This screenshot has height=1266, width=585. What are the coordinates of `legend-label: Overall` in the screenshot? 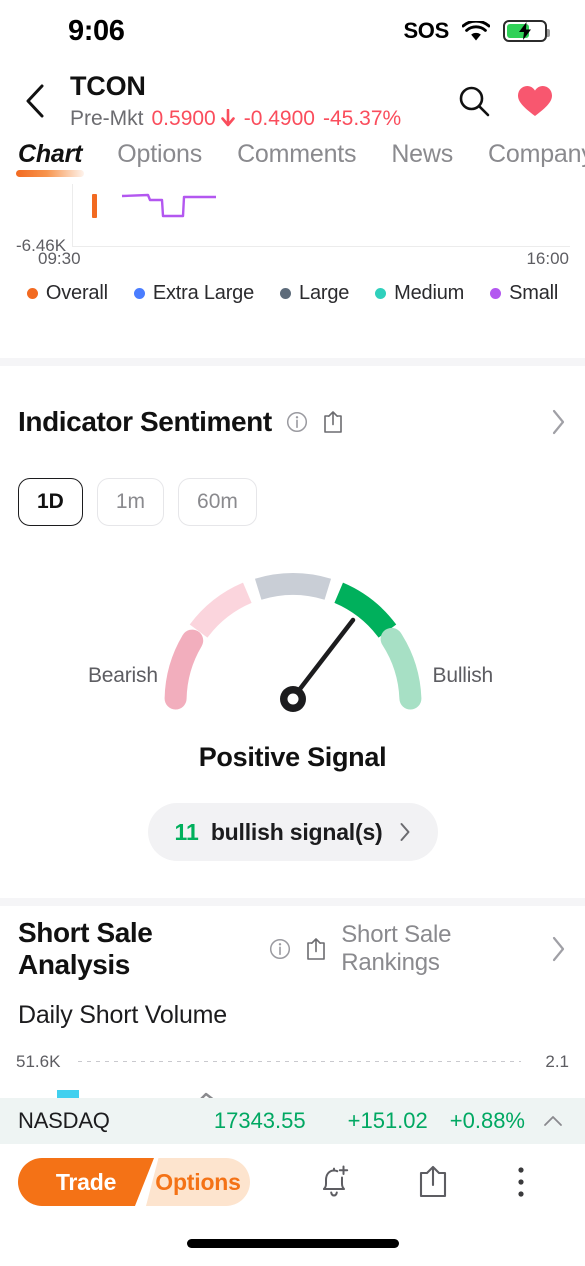 It's located at (76, 293).